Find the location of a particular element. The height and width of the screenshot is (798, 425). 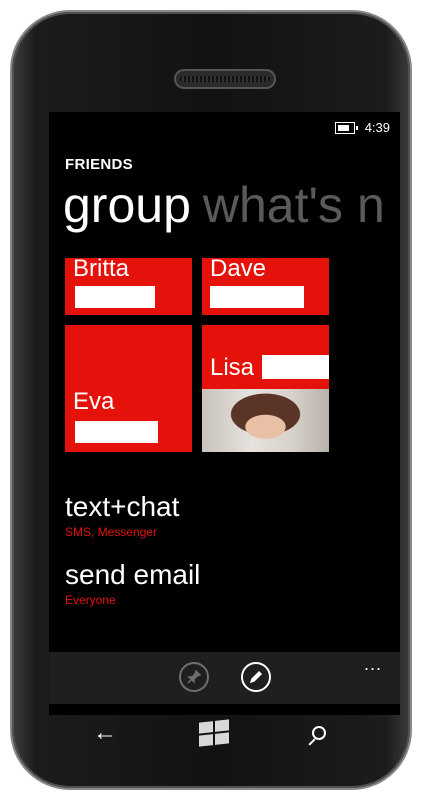

pivot-header: group what's n is located at coordinates (224, 205).